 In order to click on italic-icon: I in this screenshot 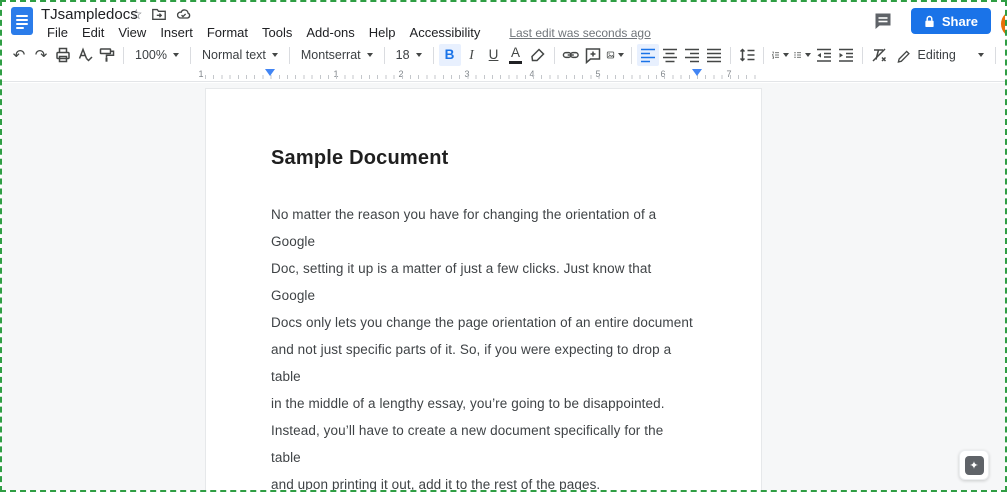, I will do `click(471, 55)`.